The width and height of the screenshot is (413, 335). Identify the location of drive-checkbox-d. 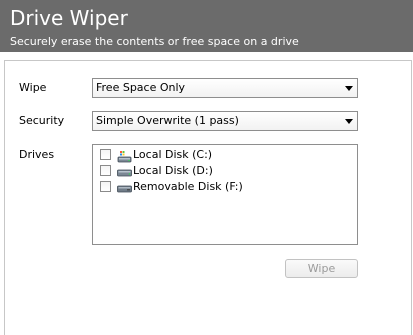
(105, 170).